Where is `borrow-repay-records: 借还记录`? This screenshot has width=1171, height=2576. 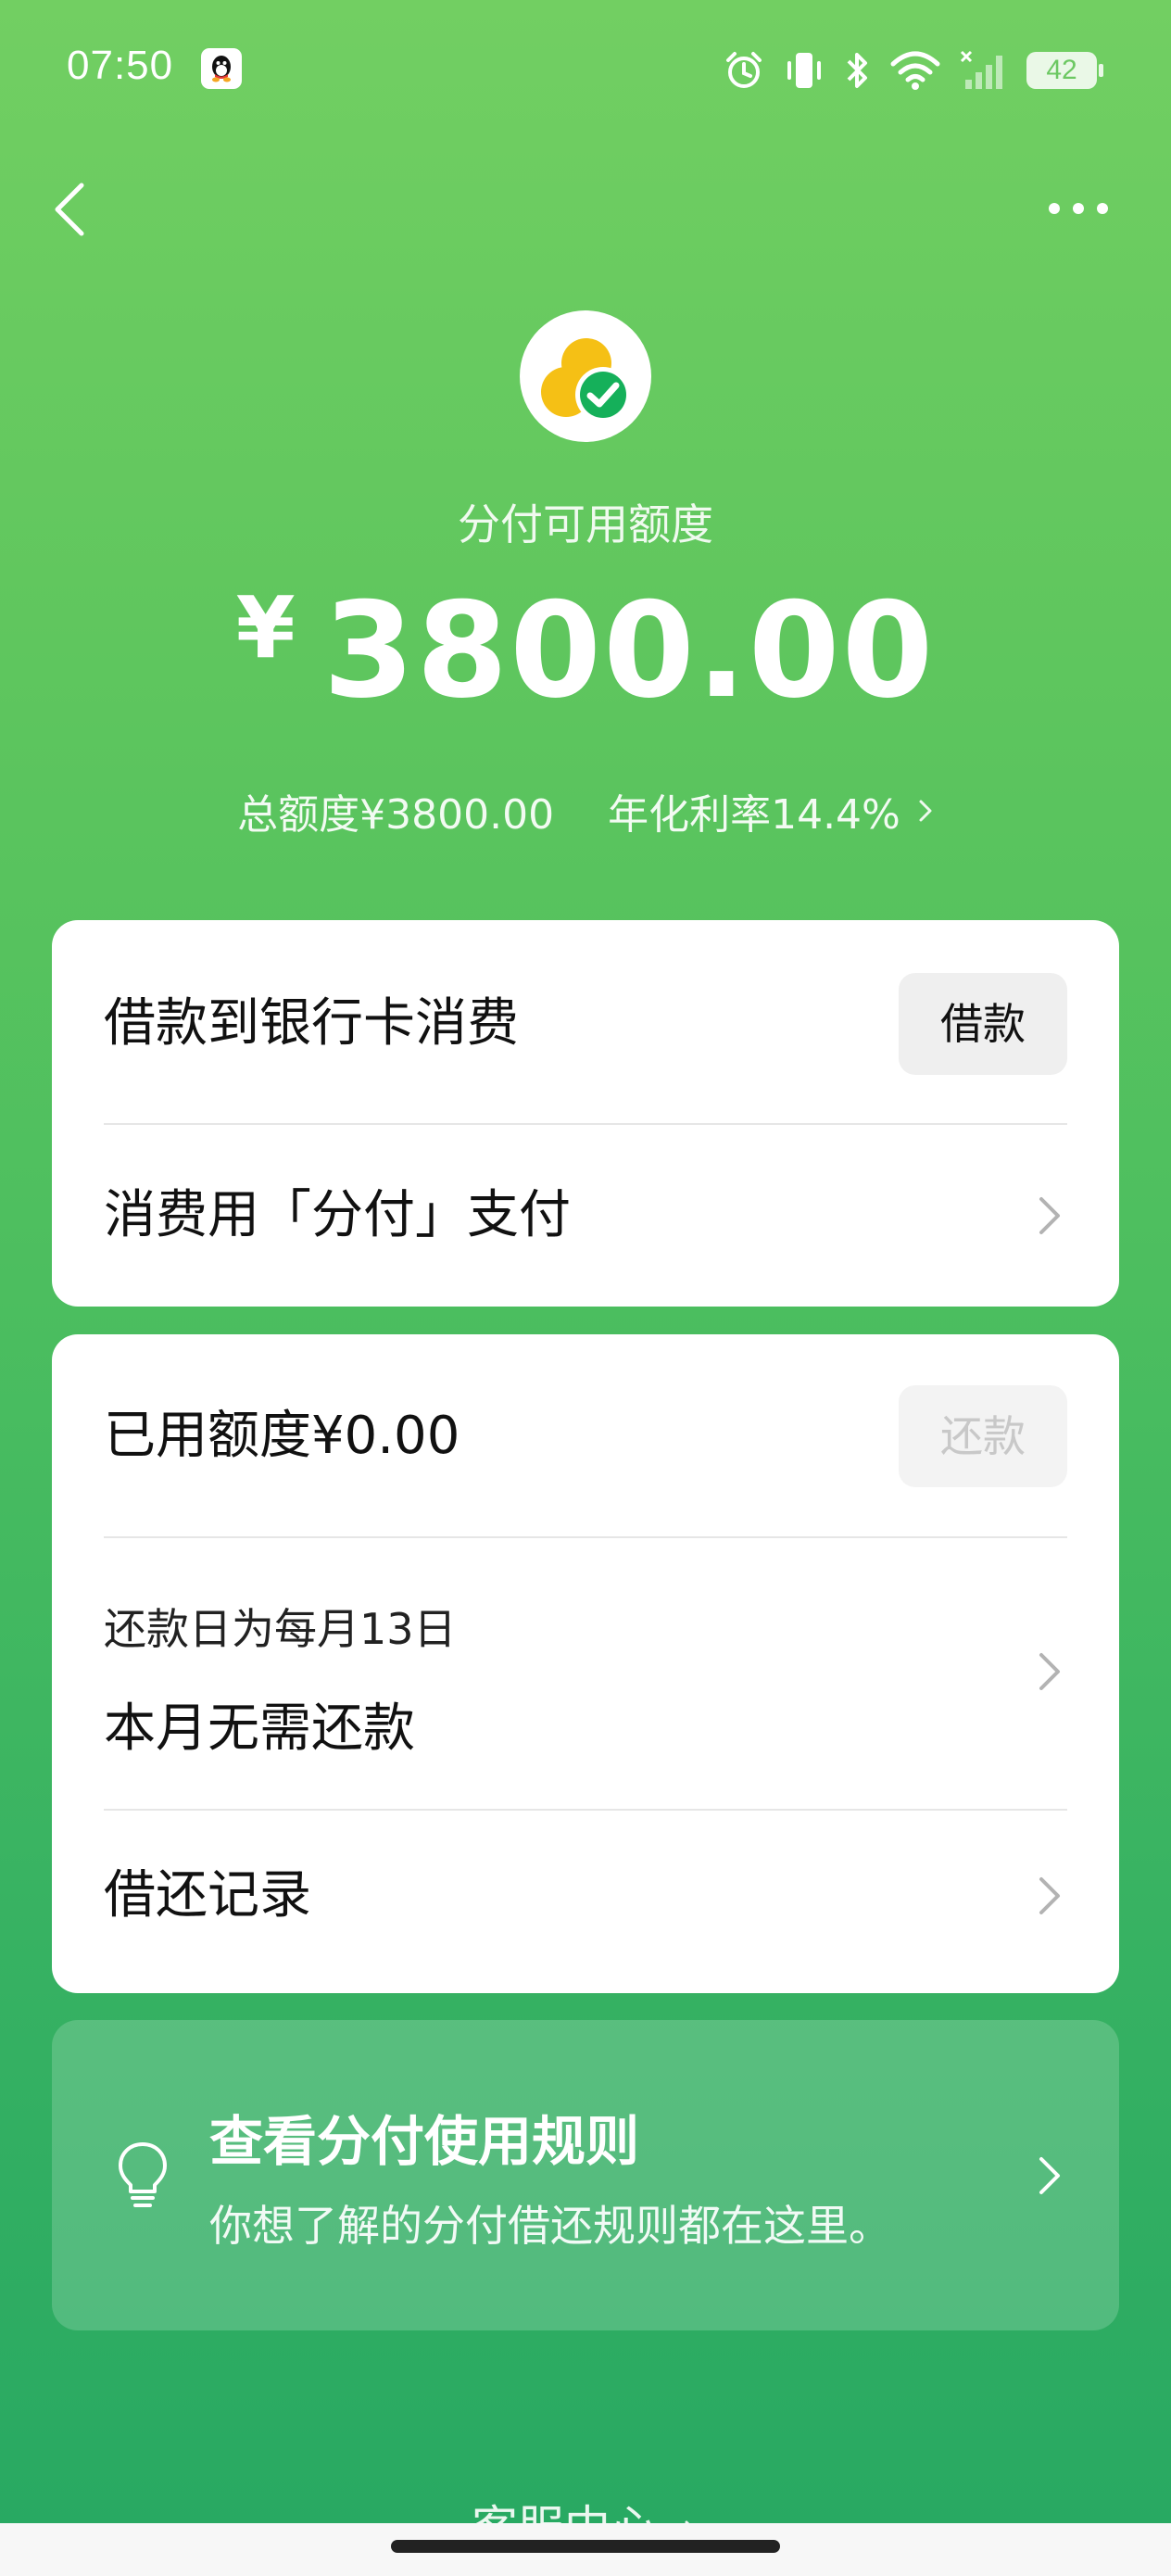 borrow-repay-records: 借还记录 is located at coordinates (208, 1896).